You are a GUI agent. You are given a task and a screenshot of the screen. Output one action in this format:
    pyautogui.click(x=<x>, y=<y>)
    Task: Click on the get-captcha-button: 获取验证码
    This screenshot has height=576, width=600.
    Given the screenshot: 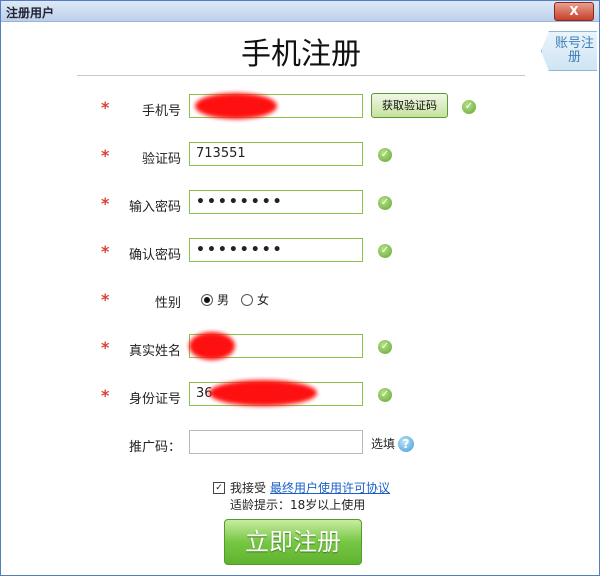 What is the action you would take?
    pyautogui.click(x=409, y=105)
    